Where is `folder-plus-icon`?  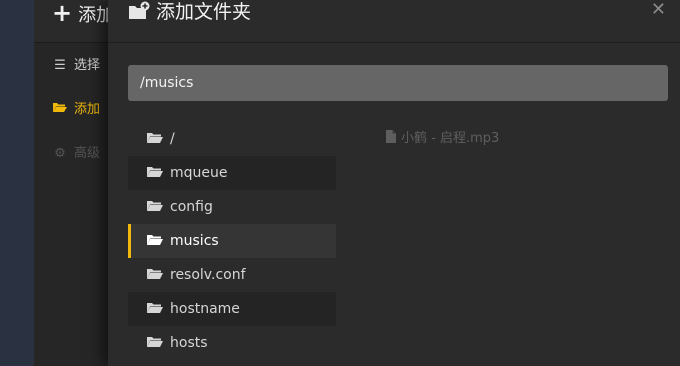
folder-plus-icon is located at coordinates (139, 11).